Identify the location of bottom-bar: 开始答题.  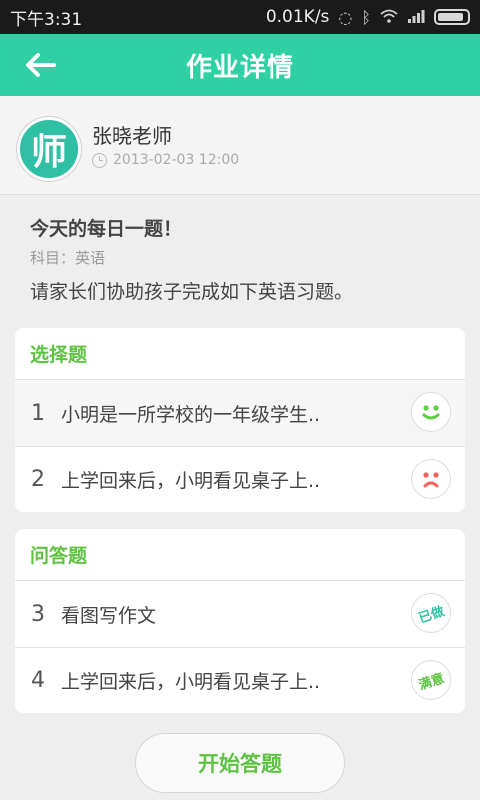
(240, 760).